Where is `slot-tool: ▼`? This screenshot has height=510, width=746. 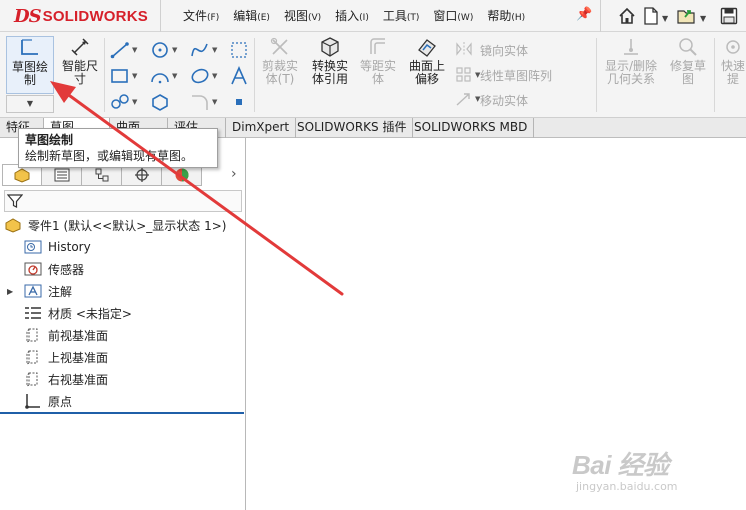
slot-tool: ▼ is located at coordinates (123, 102).